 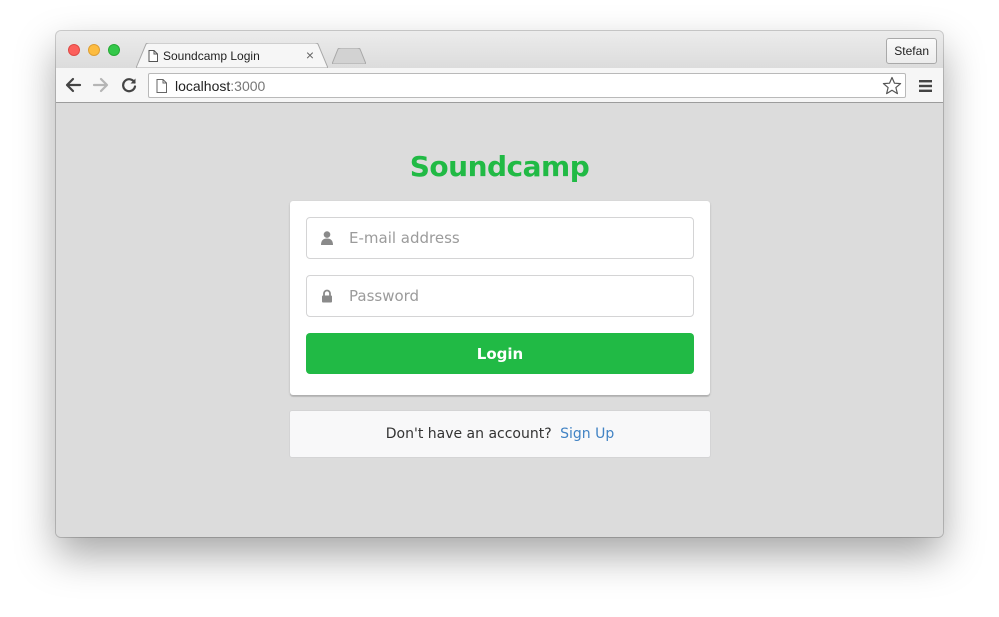 I want to click on reload-icon, so click(x=129, y=85).